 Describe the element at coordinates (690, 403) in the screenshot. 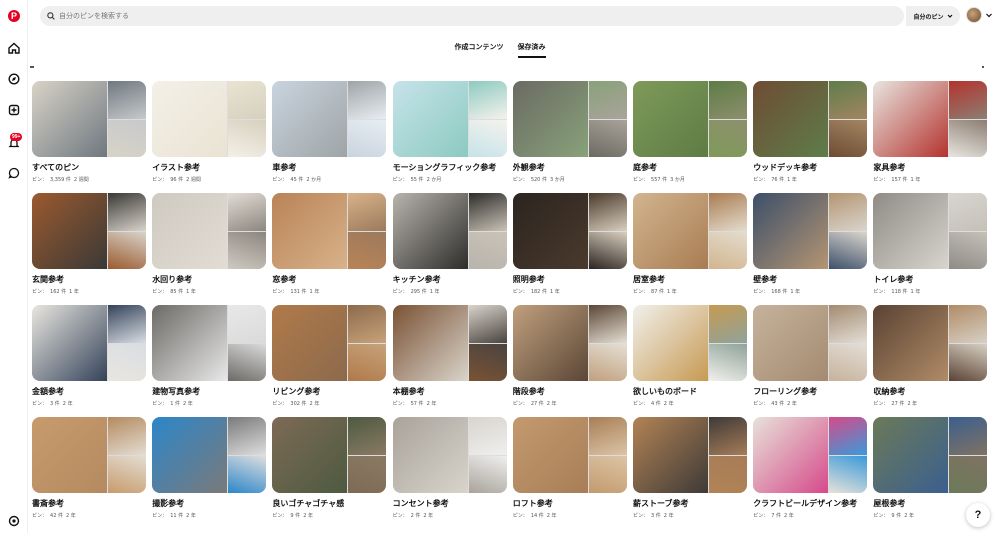

I see `board-meta: ピン： 4 件2 年` at that location.